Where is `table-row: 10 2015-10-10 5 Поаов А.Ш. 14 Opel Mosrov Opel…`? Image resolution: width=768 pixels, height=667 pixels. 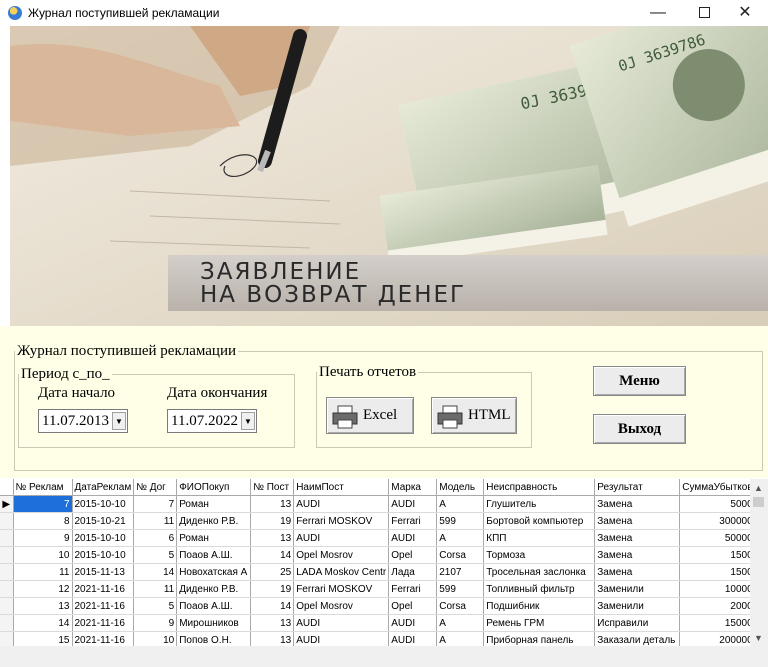
table-row: 10 2015-10-10 5 Поаов А.Ш. 14 Opel Mosrov Opel… is located at coordinates (378, 555).